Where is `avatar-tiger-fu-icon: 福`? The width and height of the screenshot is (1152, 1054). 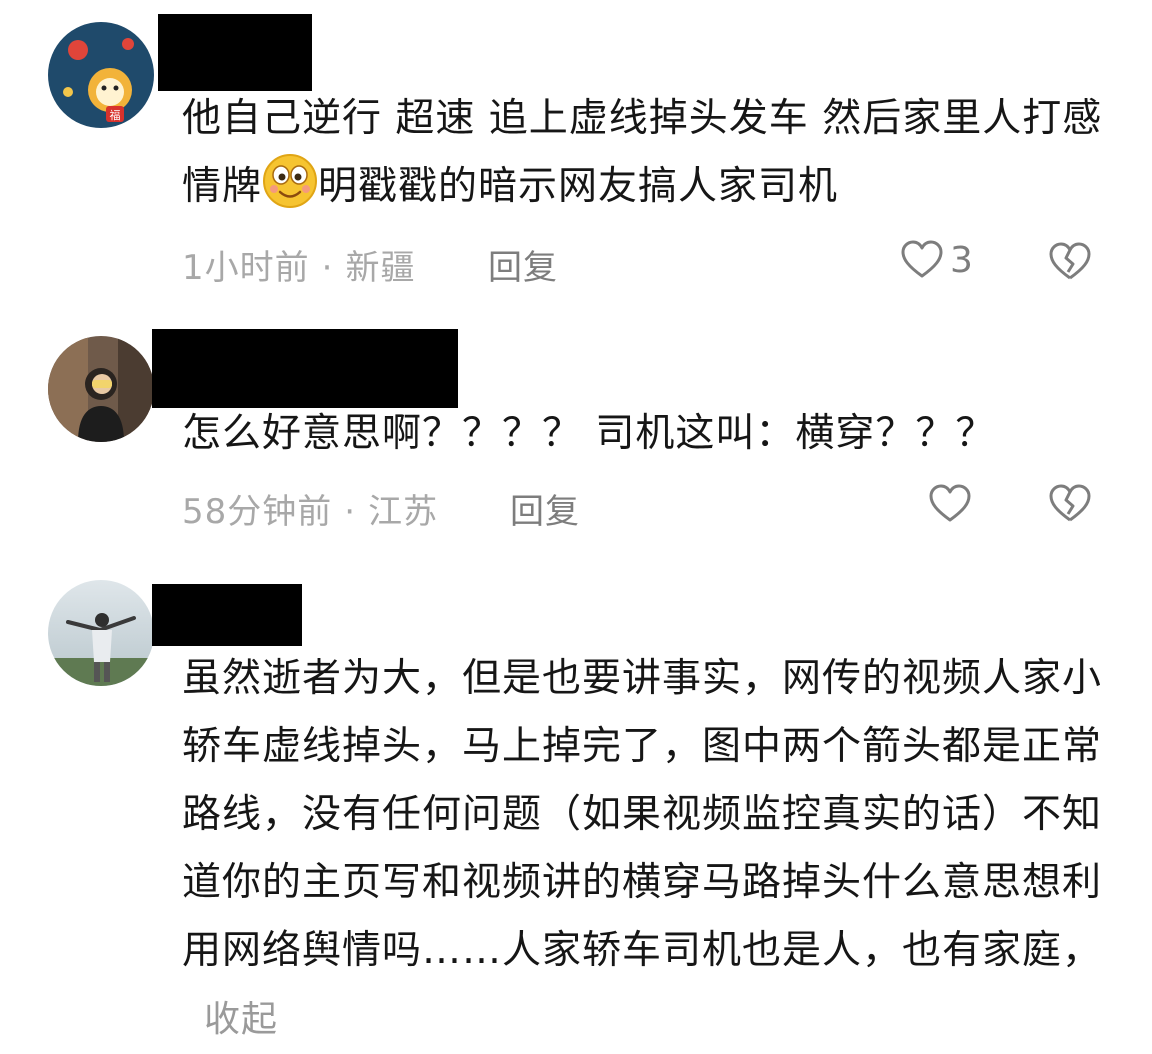
avatar-tiger-fu-icon: 福 is located at coordinates (101, 75).